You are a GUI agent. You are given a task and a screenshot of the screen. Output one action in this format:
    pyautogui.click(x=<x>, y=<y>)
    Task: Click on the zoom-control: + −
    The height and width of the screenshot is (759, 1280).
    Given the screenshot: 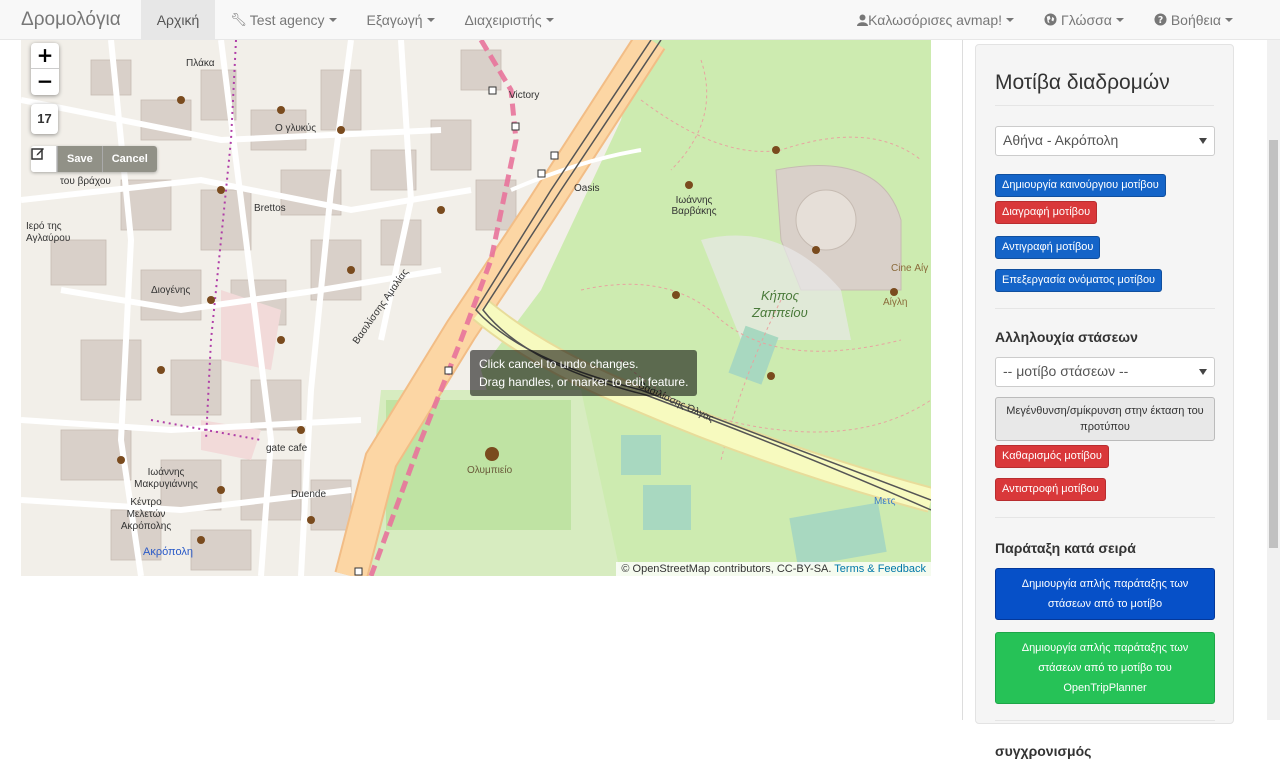 What is the action you would take?
    pyautogui.click(x=45, y=69)
    